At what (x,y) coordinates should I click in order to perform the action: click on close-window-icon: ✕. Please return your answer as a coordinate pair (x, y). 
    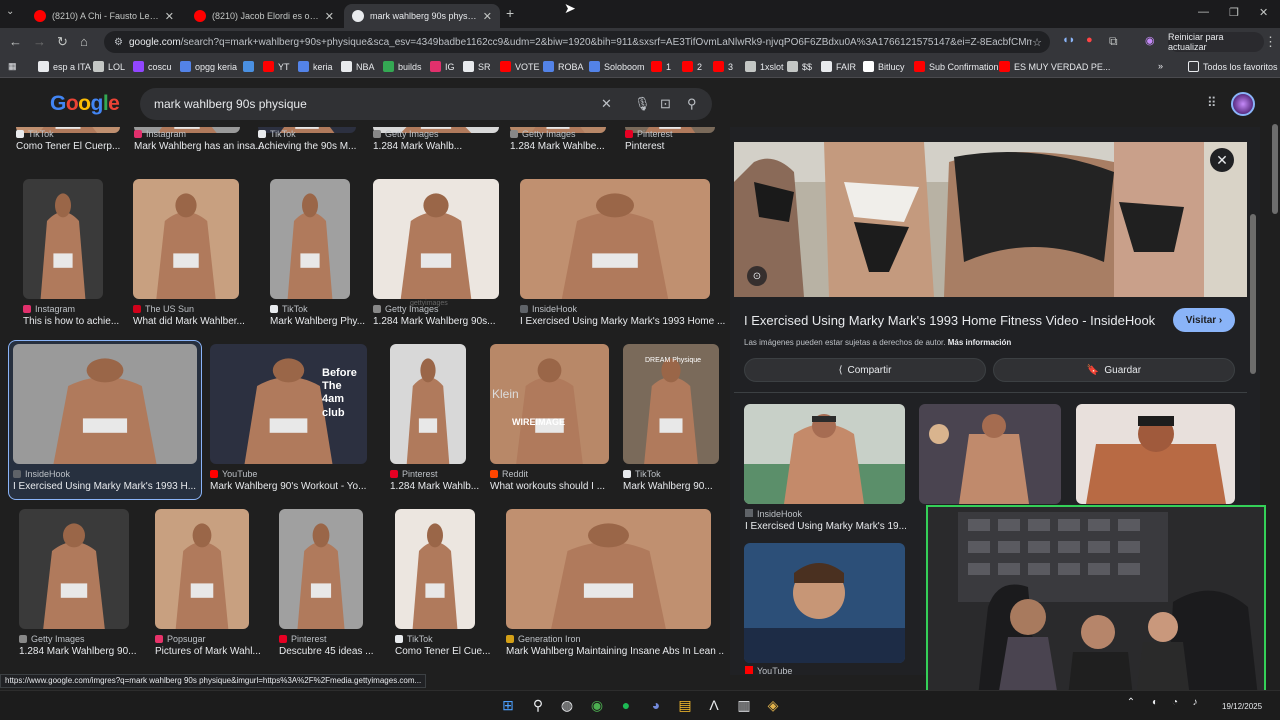
    Looking at the image, I should click on (1263, 12).